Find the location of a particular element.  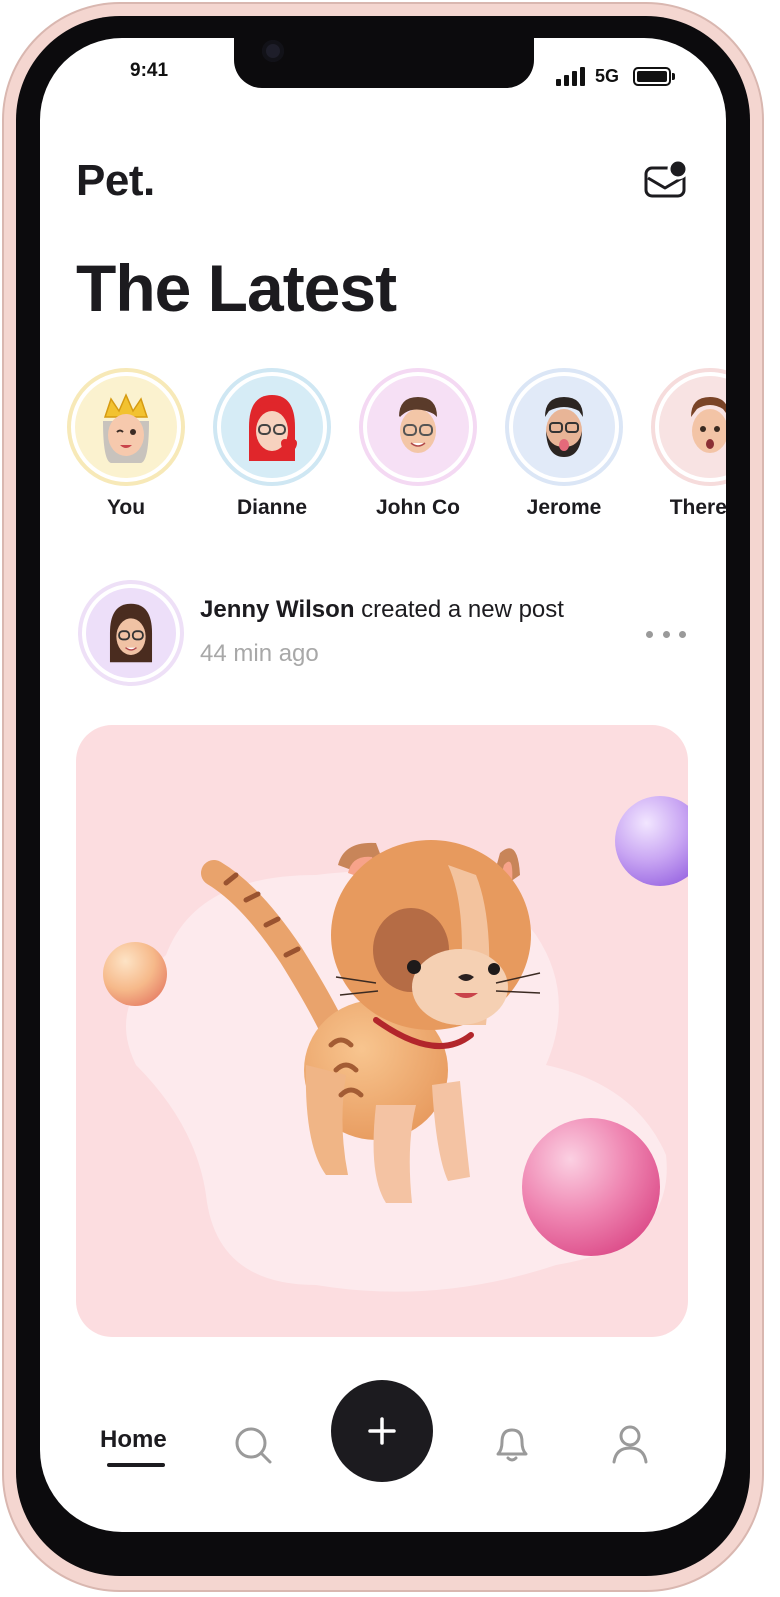

story-you: You is located at coordinates (126, 444).